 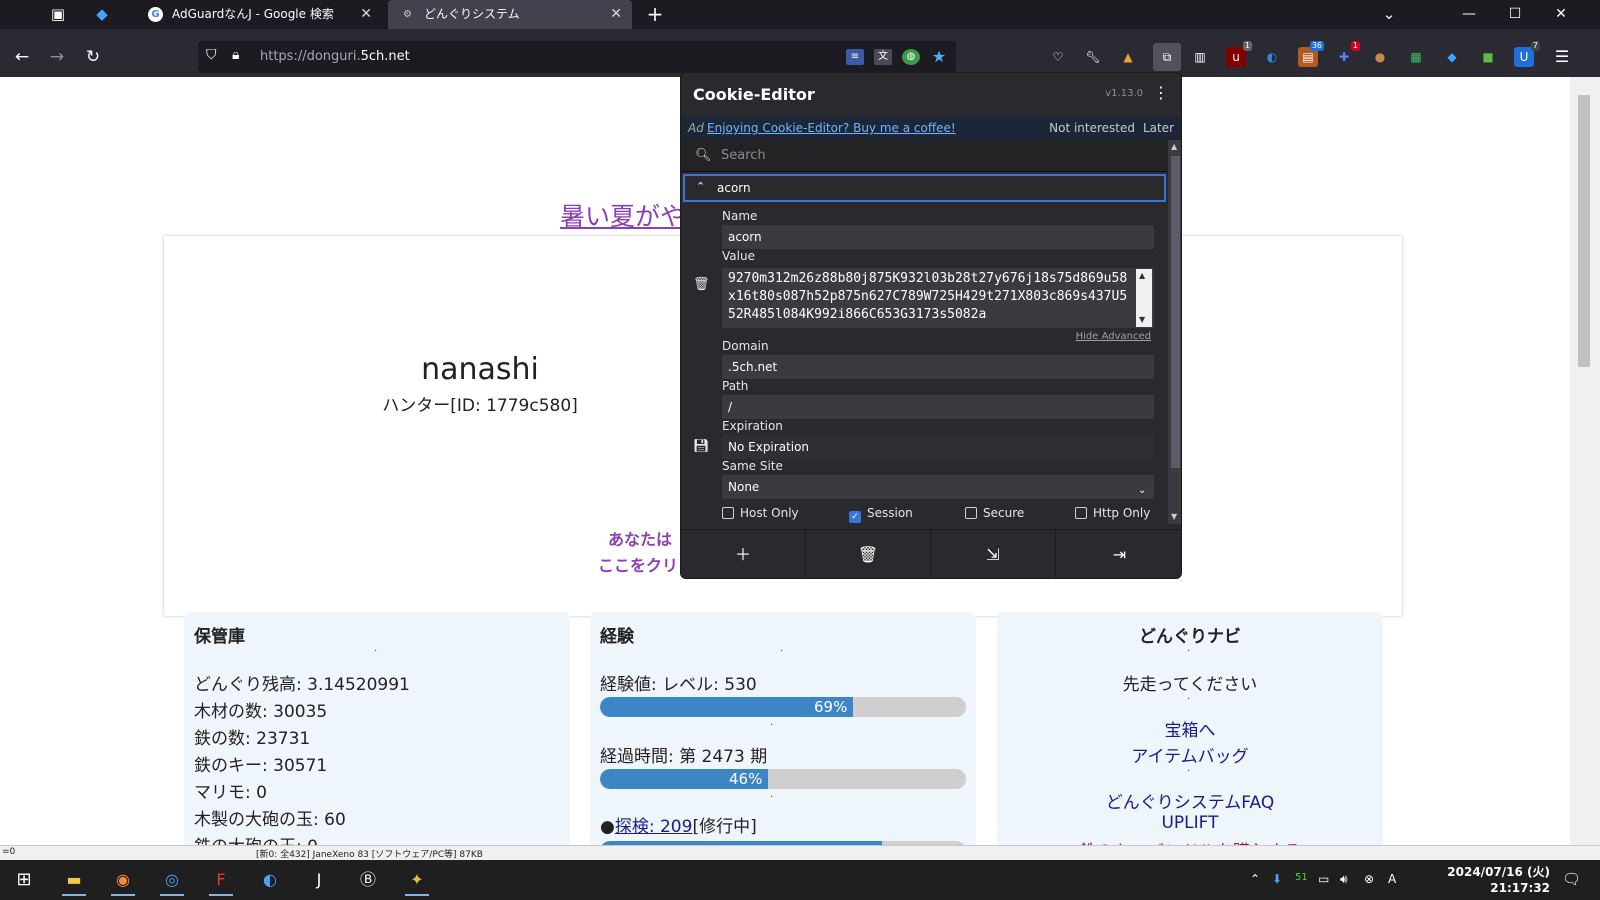 I want to click on firefox-icon: ◉, so click(x=123, y=880).